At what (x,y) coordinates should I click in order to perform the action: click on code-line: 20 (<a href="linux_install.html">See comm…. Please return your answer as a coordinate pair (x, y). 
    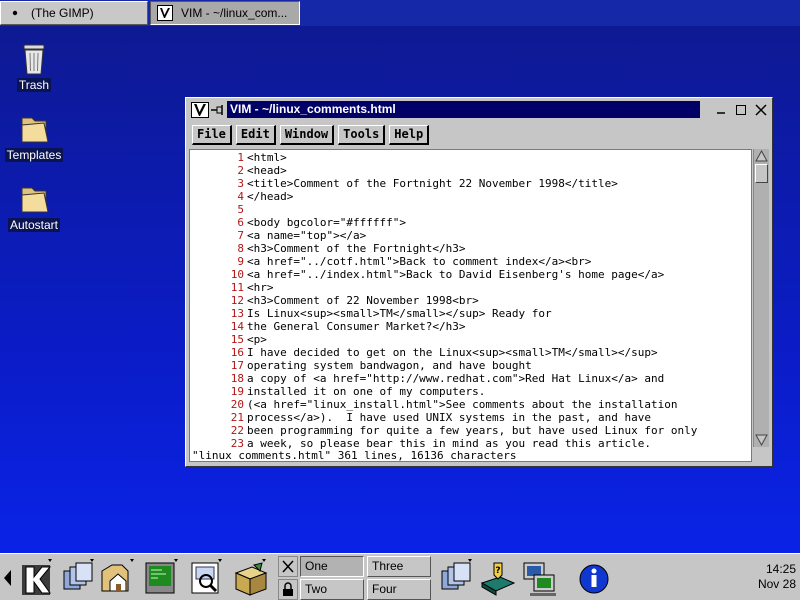
    Looking at the image, I should click on (470, 404).